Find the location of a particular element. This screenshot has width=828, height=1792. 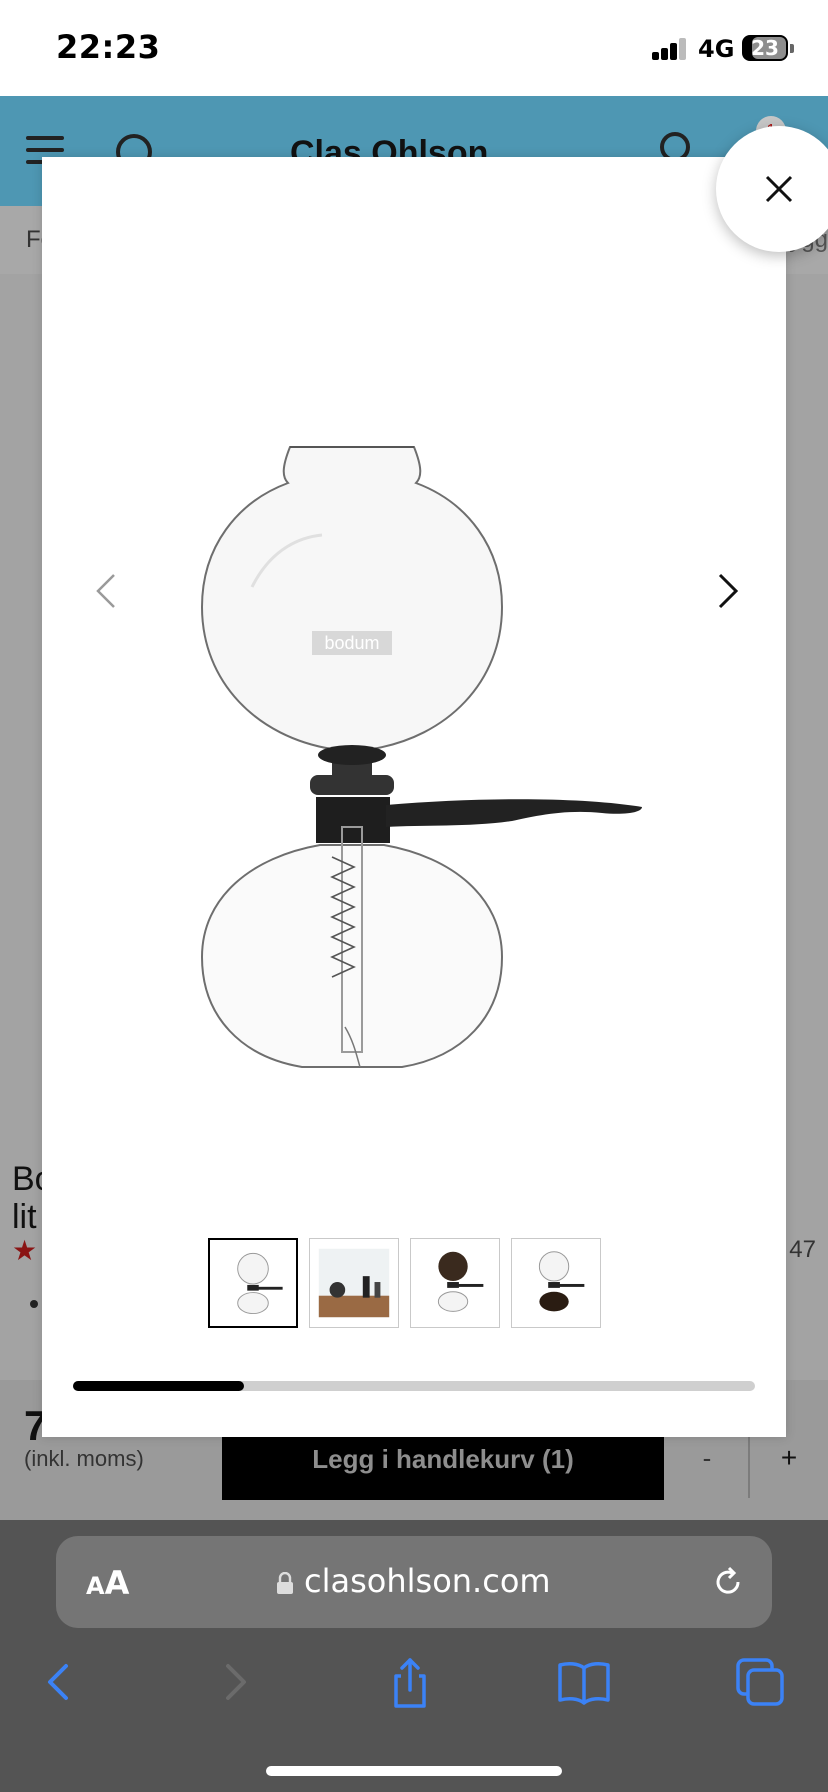

share-icon is located at coordinates (410, 1682).